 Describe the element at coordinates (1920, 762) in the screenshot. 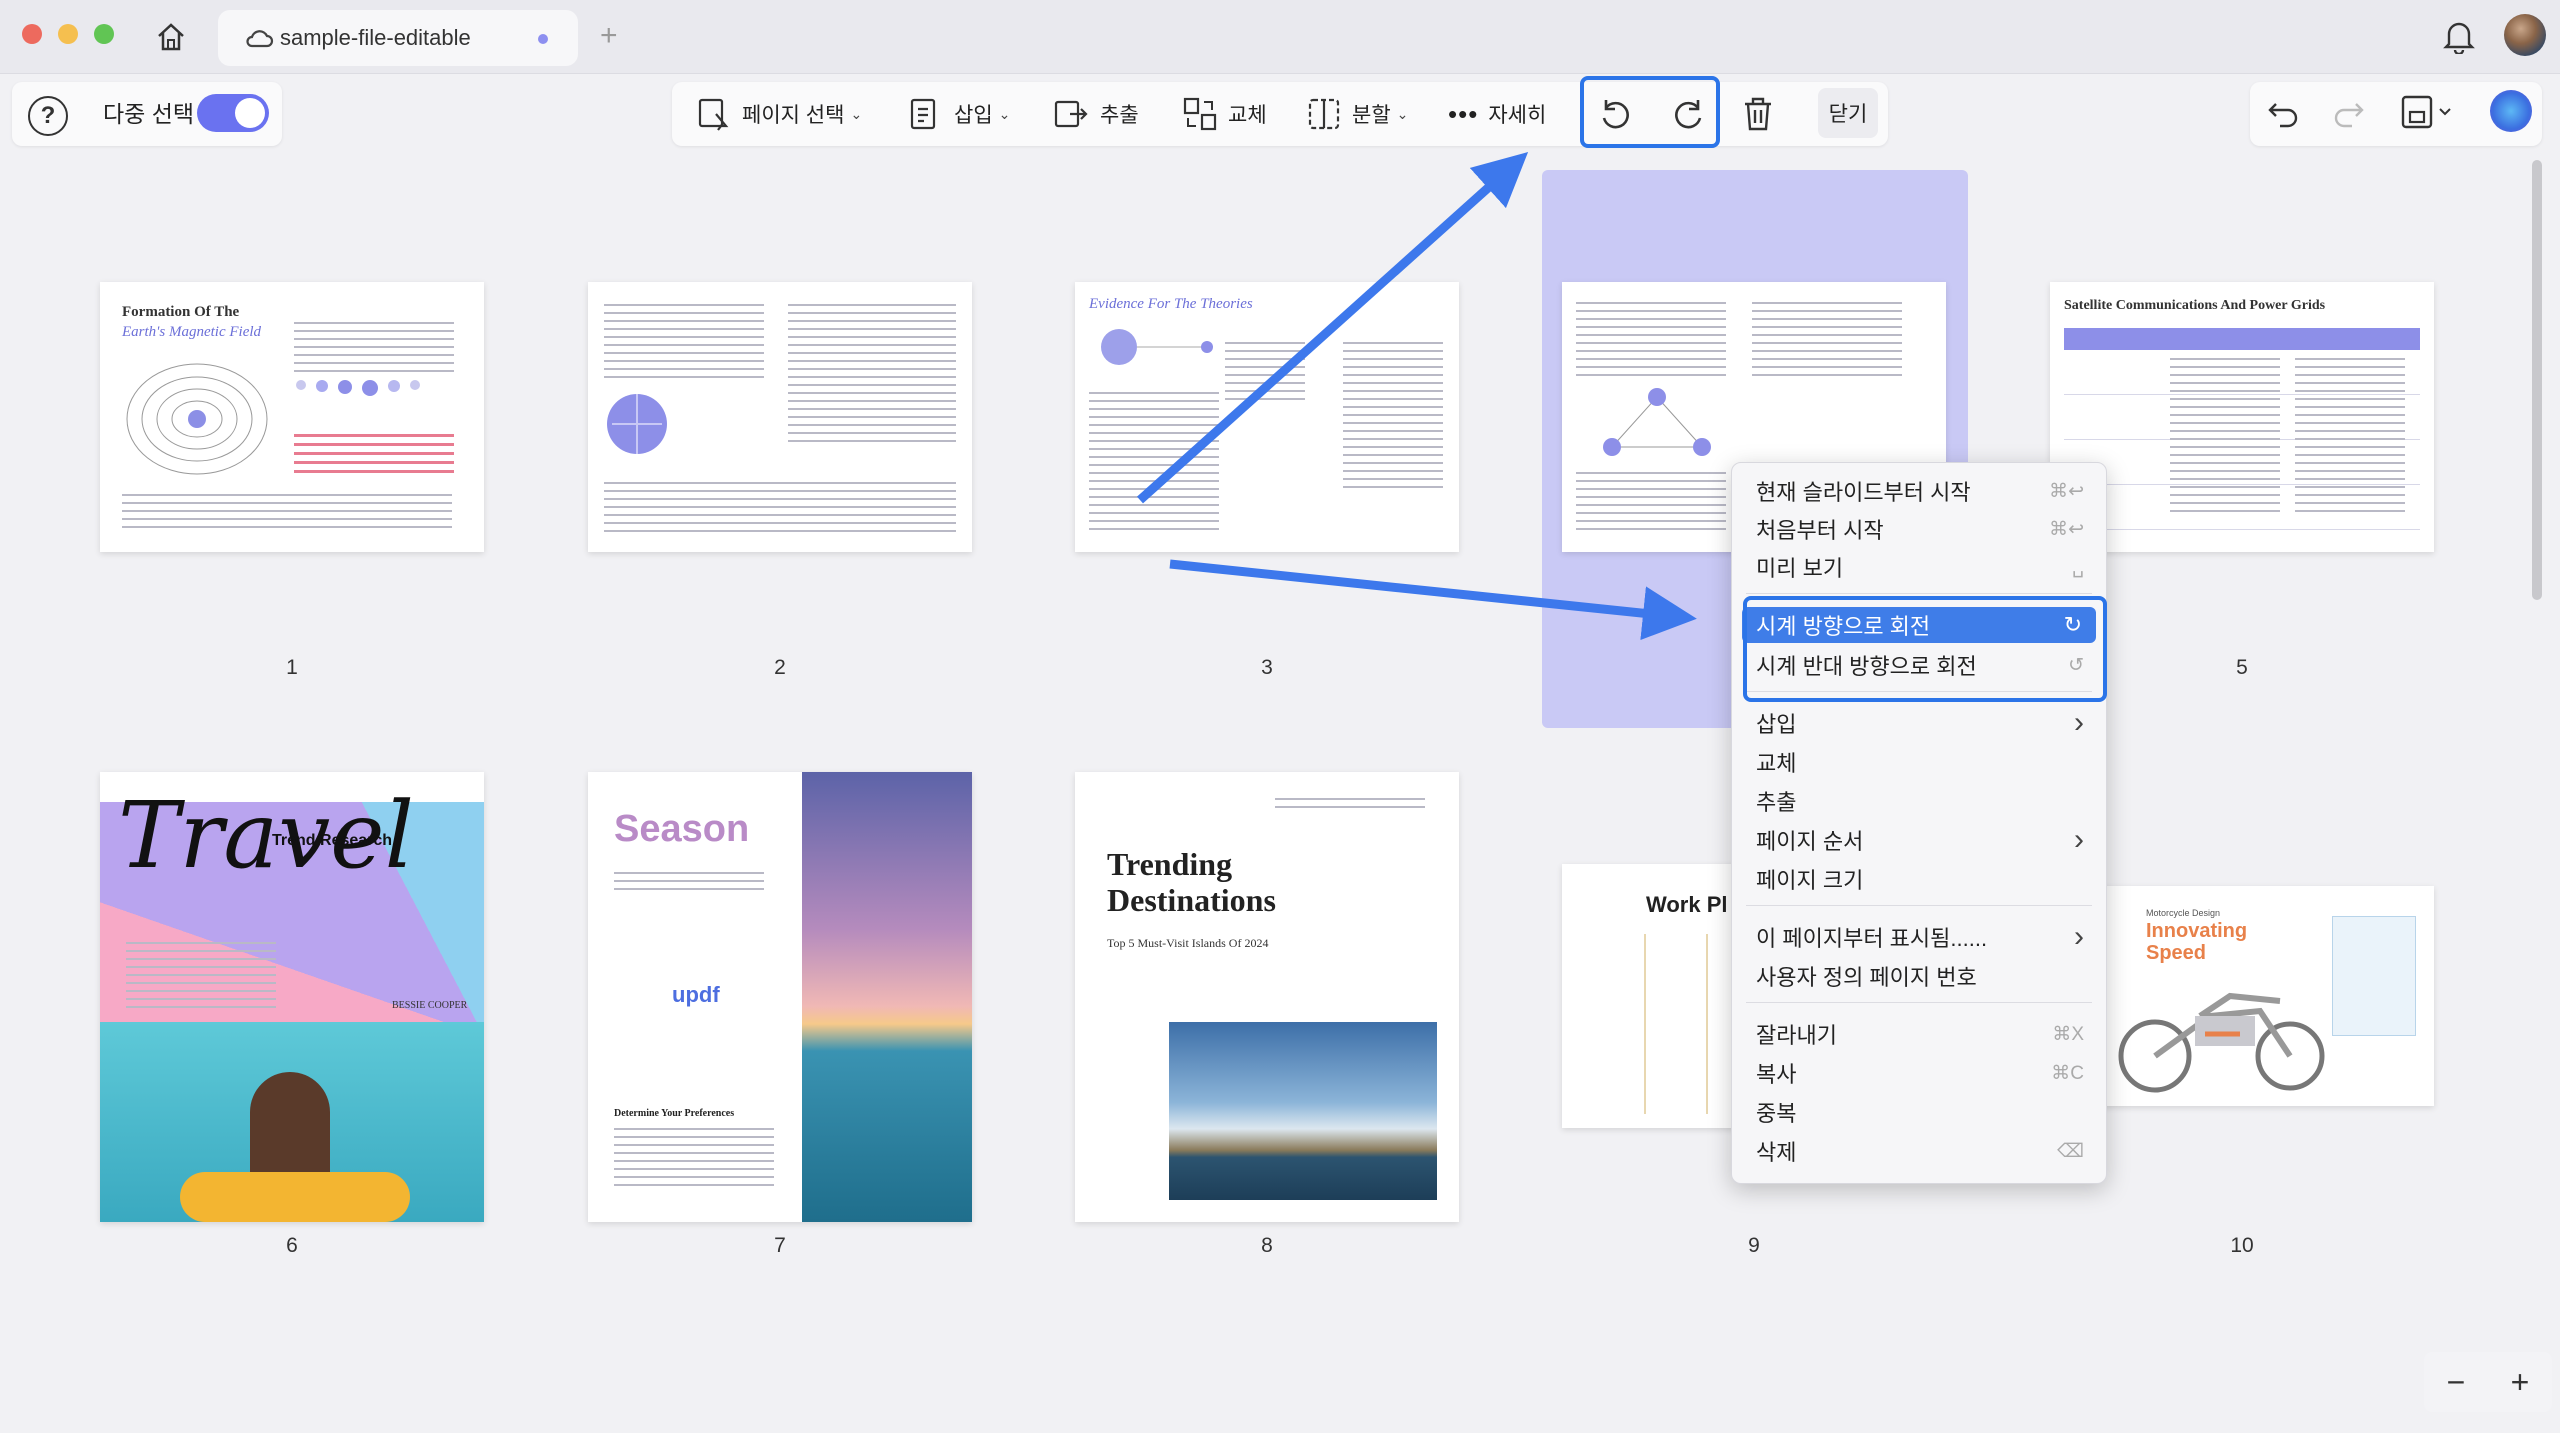

I see `menu-replace: 교체` at that location.